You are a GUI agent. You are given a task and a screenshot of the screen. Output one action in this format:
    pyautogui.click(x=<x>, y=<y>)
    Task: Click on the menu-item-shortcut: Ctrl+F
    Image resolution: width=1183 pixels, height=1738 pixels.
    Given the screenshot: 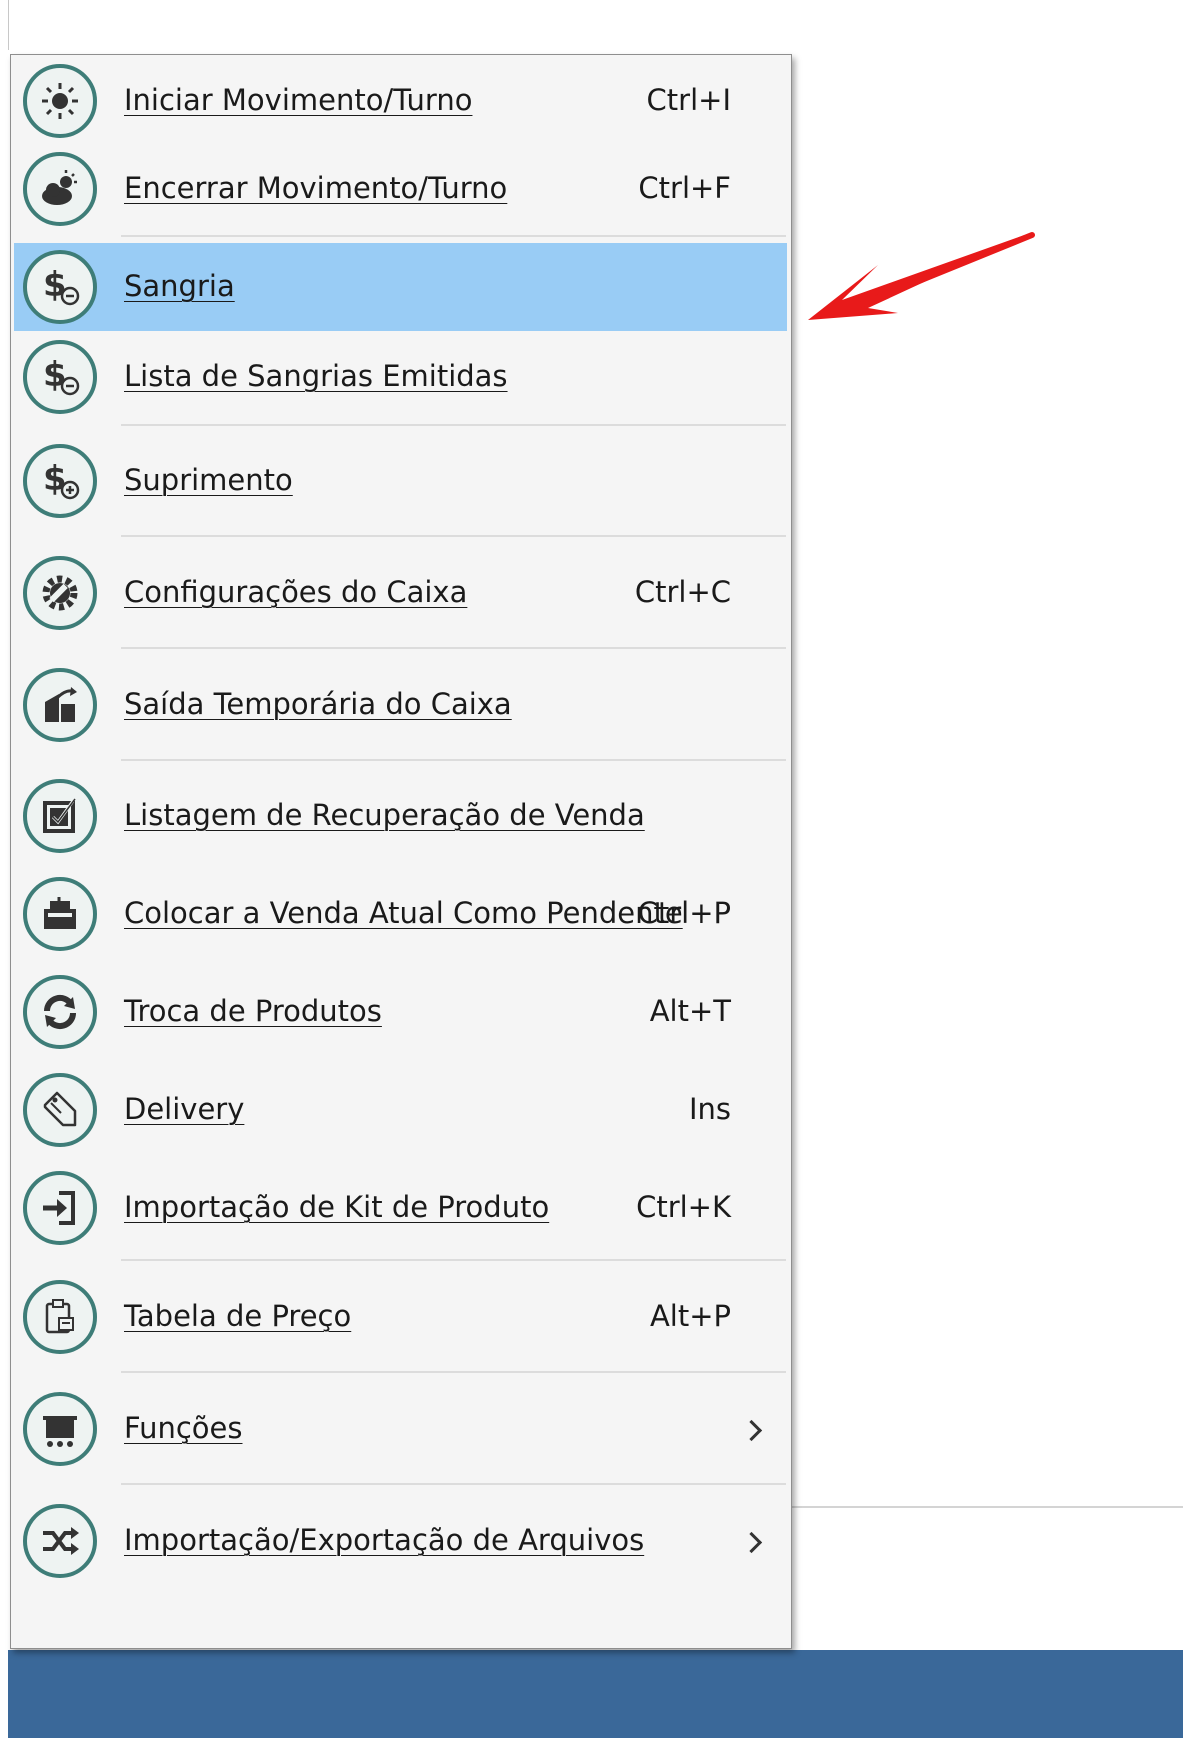 What is the action you would take?
    pyautogui.click(x=684, y=188)
    